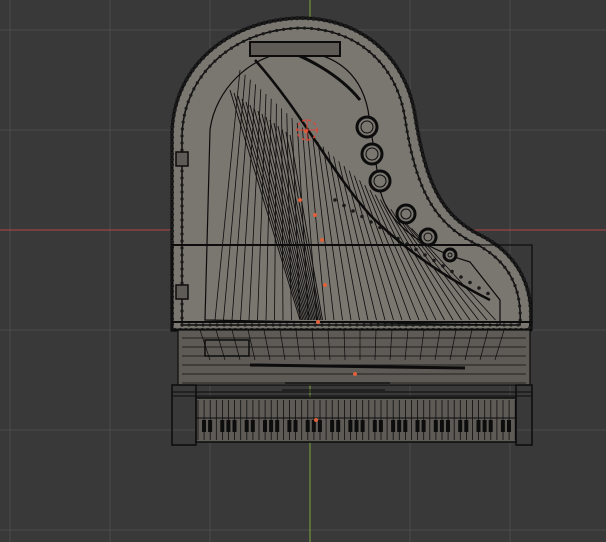 This screenshot has height=542, width=606. Describe the element at coordinates (524, 415) in the screenshot. I see `cheek-right` at that location.